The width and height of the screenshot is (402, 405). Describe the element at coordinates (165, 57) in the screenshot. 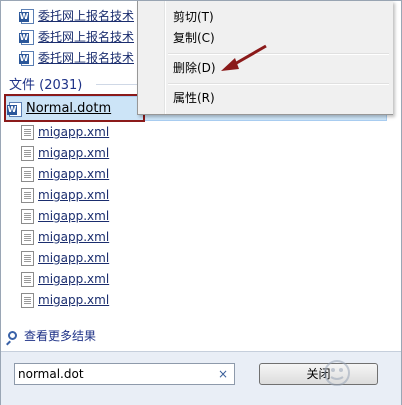

I see `menu-gutter` at that location.